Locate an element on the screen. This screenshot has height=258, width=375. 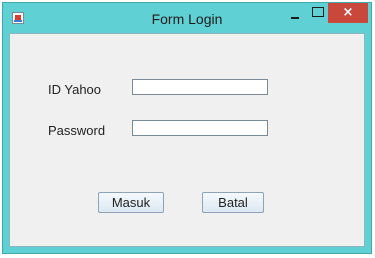
password-input is located at coordinates (200, 128).